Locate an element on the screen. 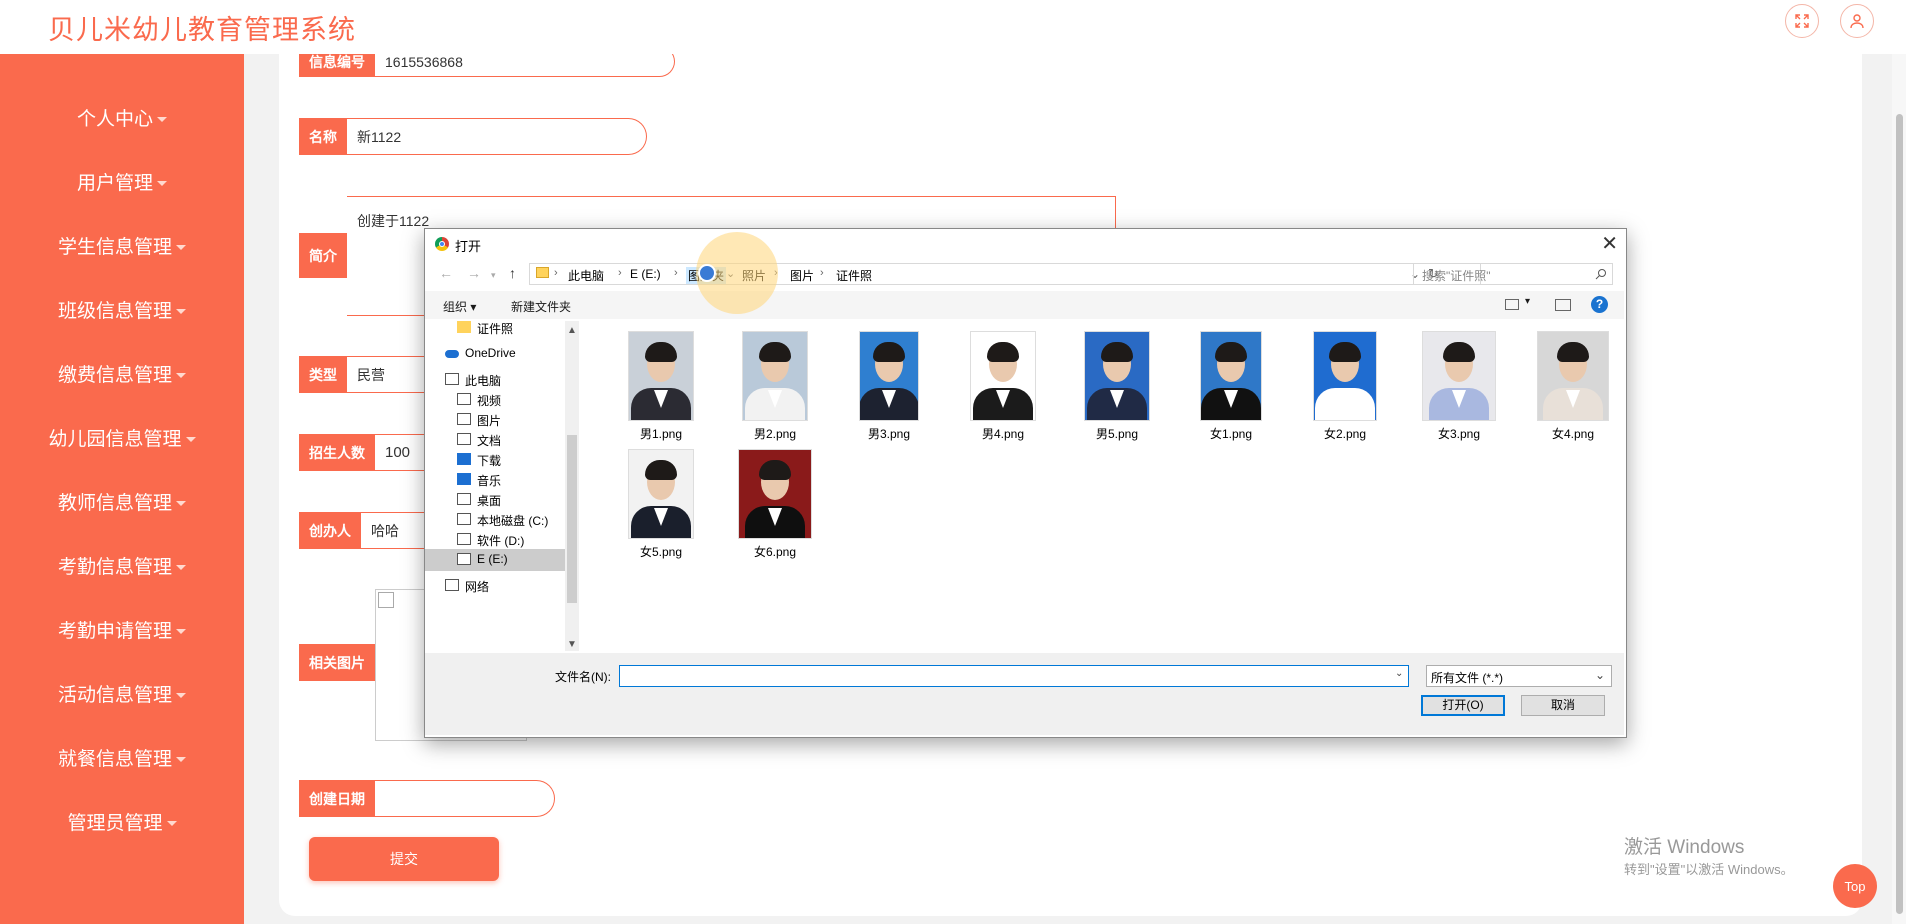 The height and width of the screenshot is (924, 1906). tree-item-label: 本地磁盘 (C:) is located at coordinates (513, 521).